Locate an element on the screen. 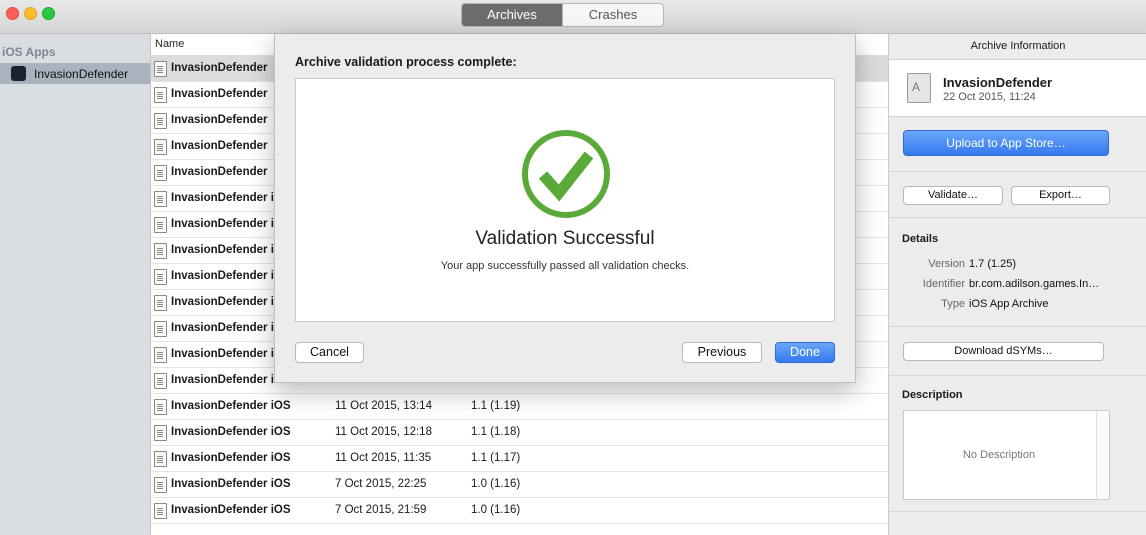 This screenshot has height=535, width=1146. archive-summary: A InvasionDefender 22 Oct 2015, 11:24 is located at coordinates (1017, 88).